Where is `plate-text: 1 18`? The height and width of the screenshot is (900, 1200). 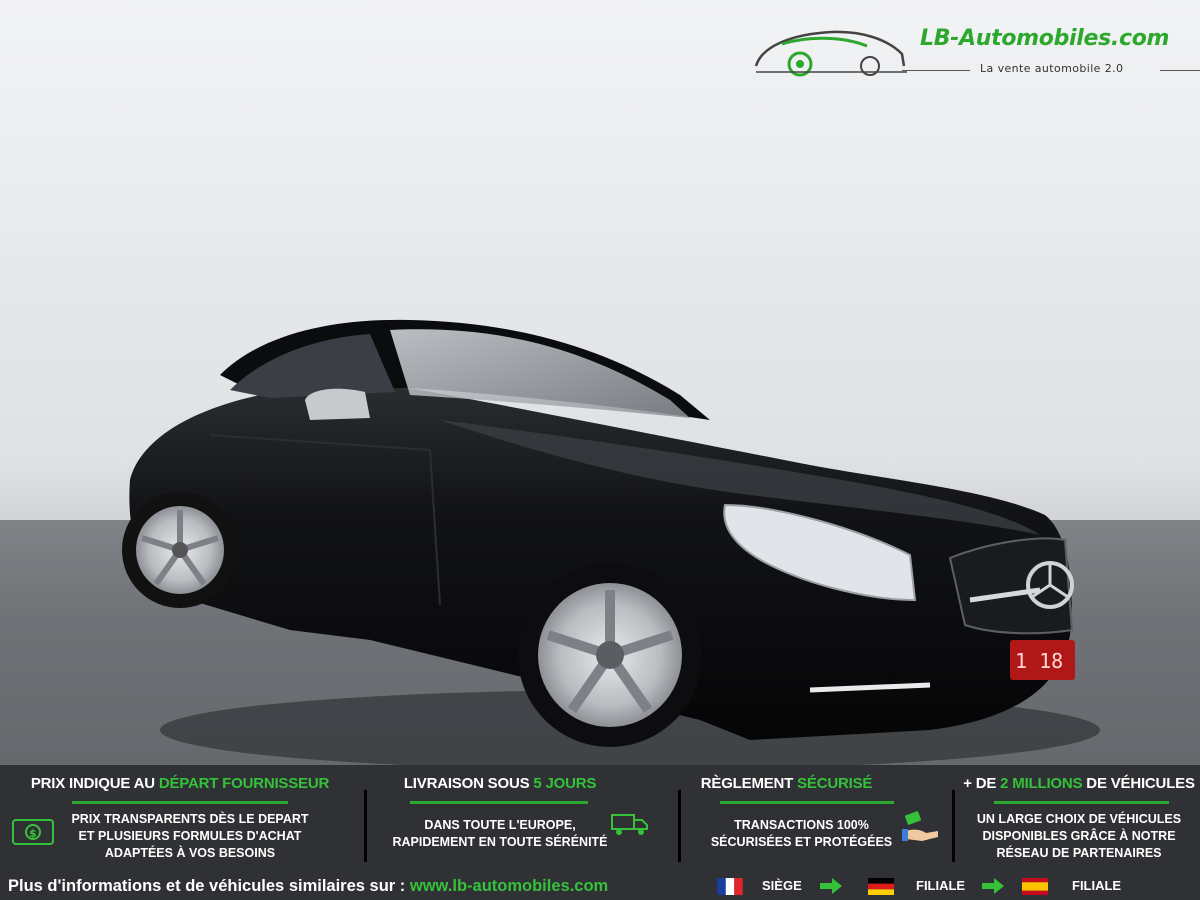
plate-text: 1 18 is located at coordinates (1039, 661).